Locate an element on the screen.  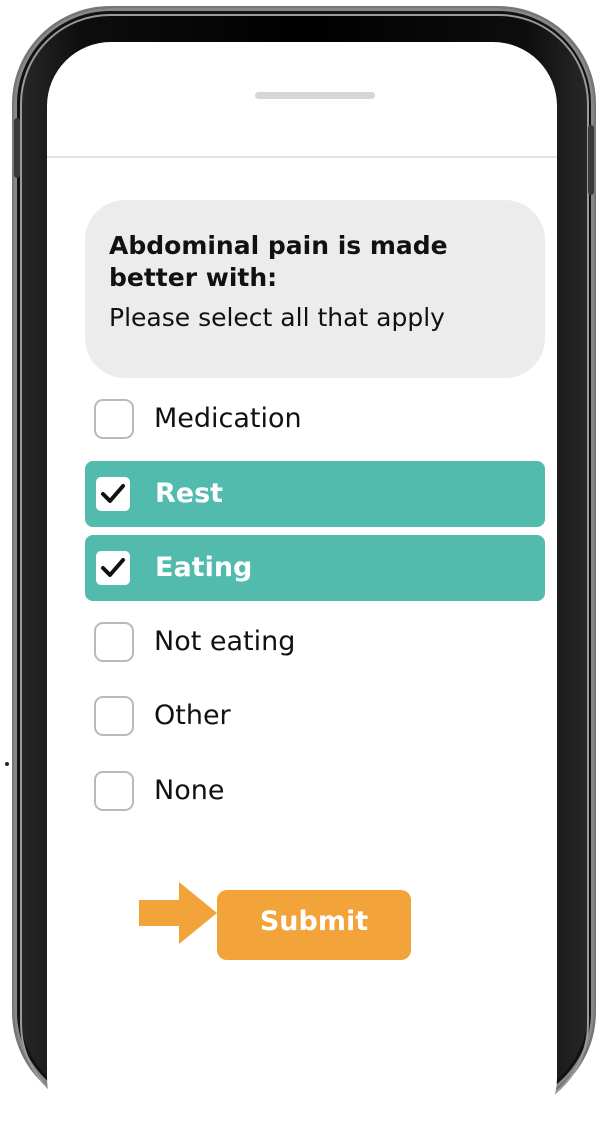
submit-button: Submit is located at coordinates (314, 925).